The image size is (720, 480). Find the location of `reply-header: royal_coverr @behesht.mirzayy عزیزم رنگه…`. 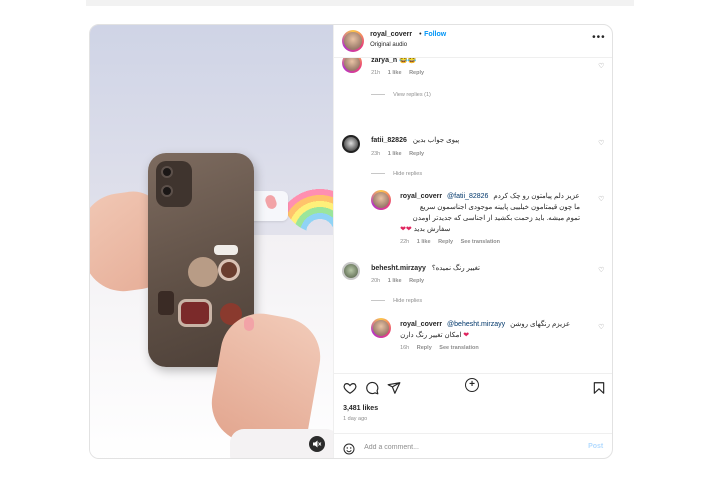

reply-header: royal_coverr @behesht.mirzayy عزیزم رنگه… is located at coordinates (485, 324).